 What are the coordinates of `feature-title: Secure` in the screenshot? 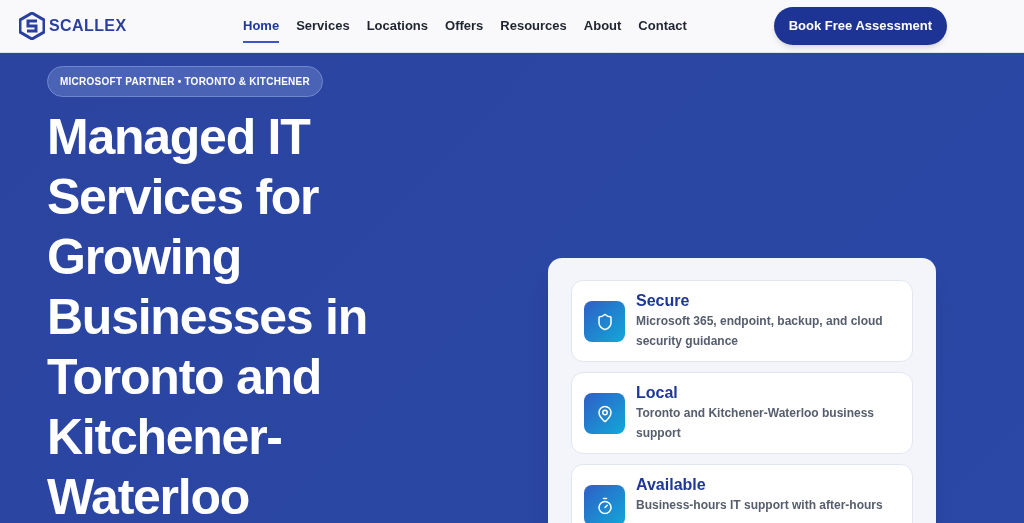 It's located at (663, 301).